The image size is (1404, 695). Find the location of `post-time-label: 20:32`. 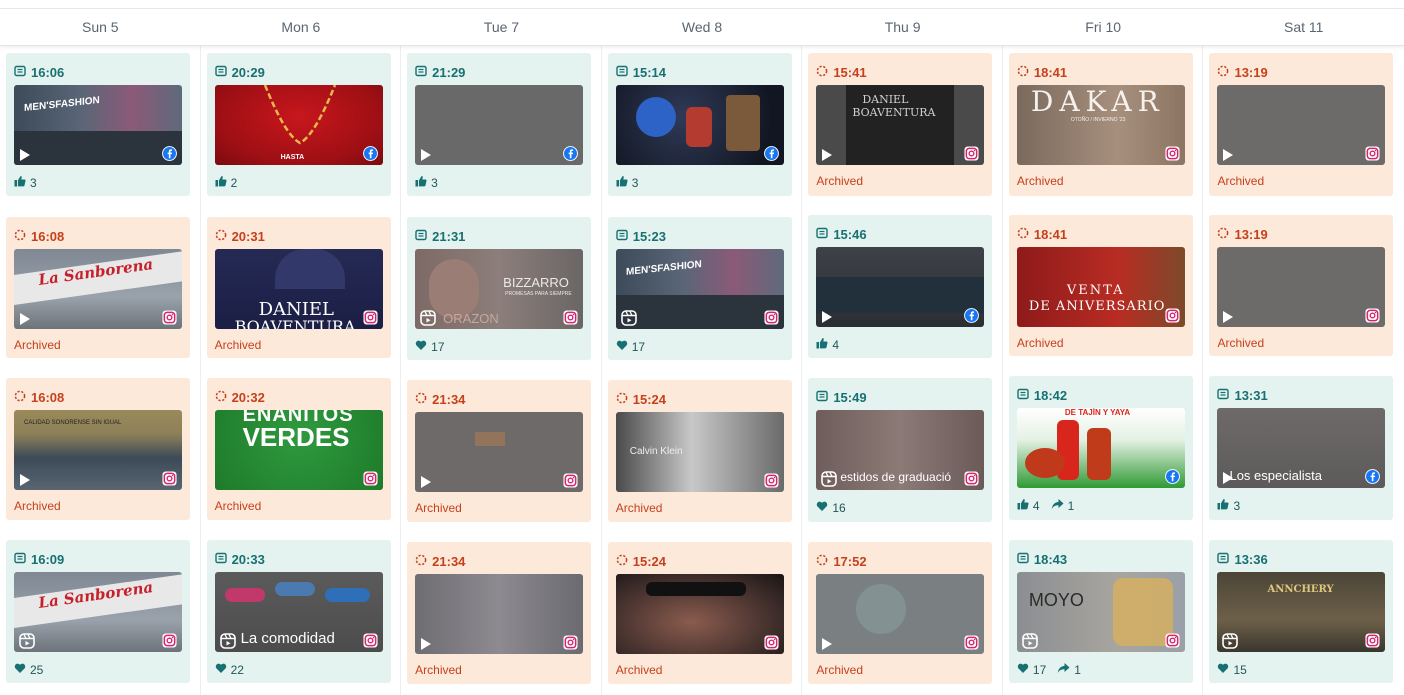

post-time-label: 20:32 is located at coordinates (248, 397).